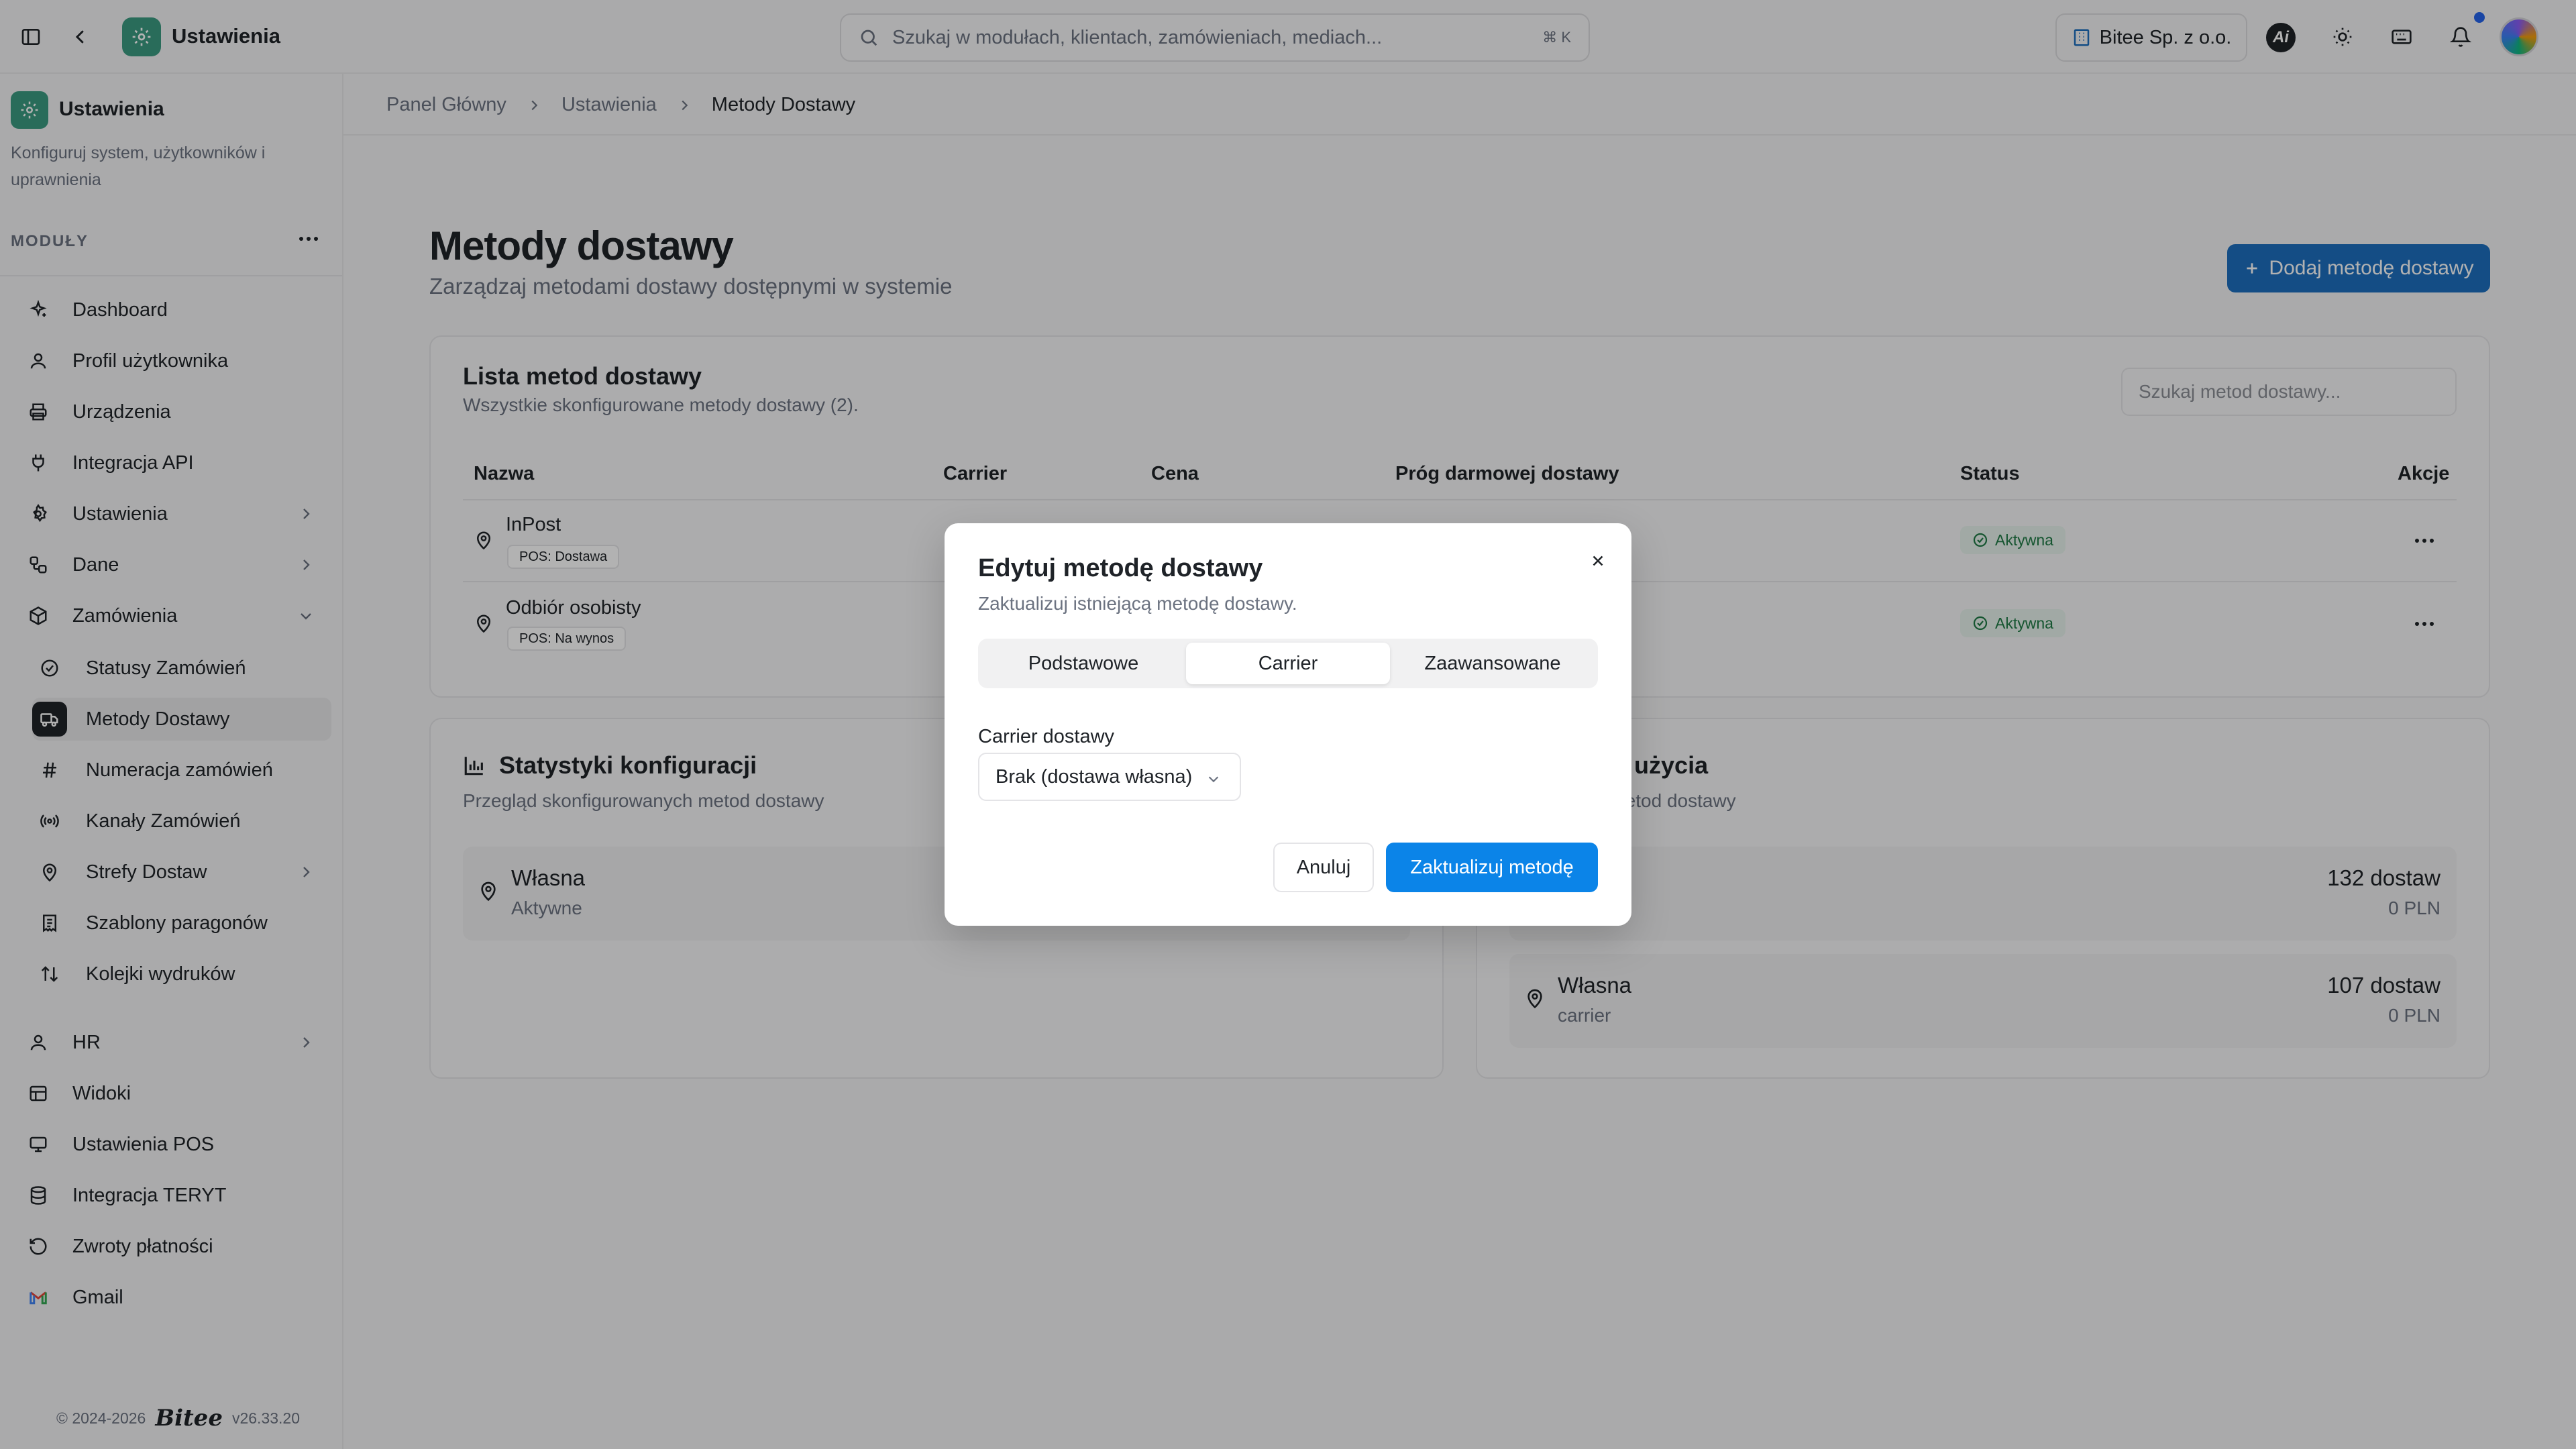 The image size is (2576, 1449). Describe the element at coordinates (1094, 776) in the screenshot. I see `carrier-select-value: Brak (dostawa własna)` at that location.